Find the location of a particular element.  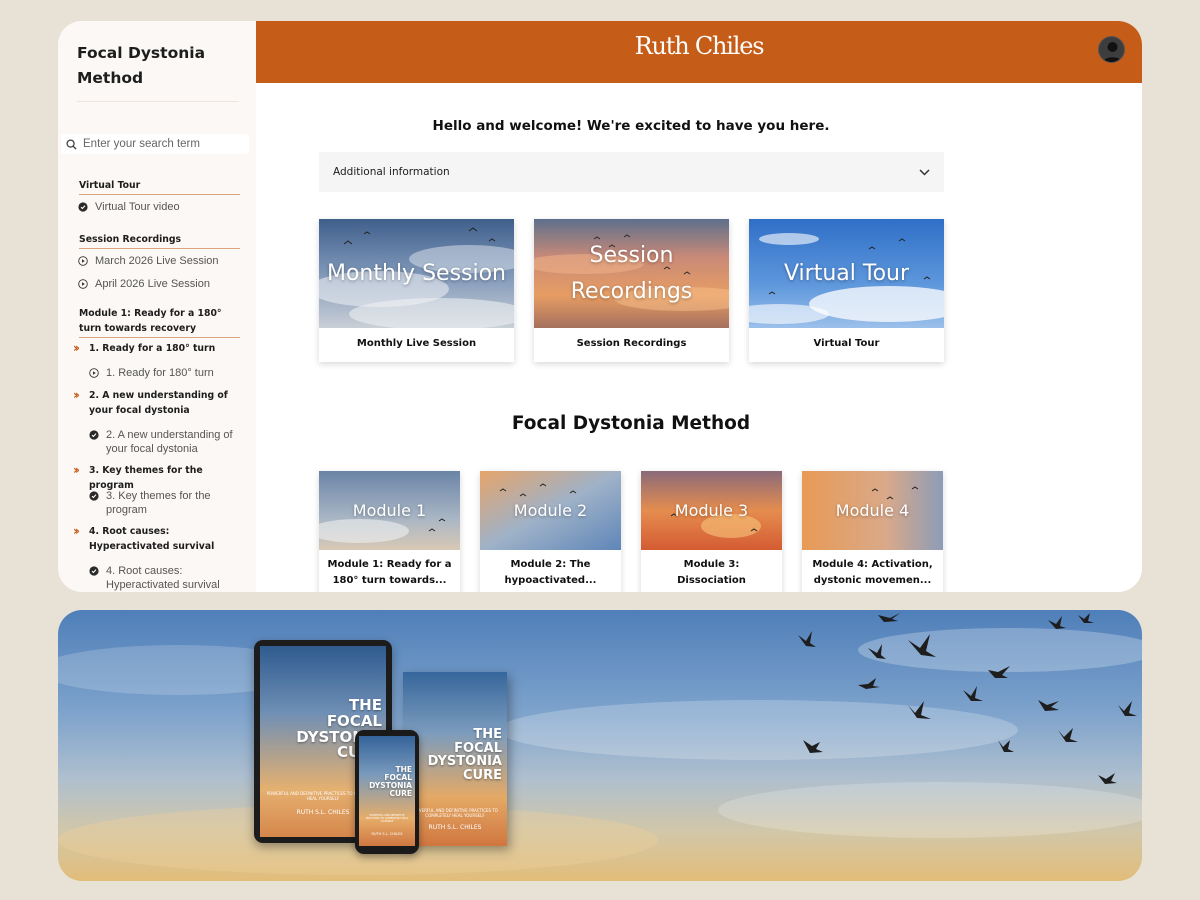

module-caption-line: Module 2: The is located at coordinates (550, 564).